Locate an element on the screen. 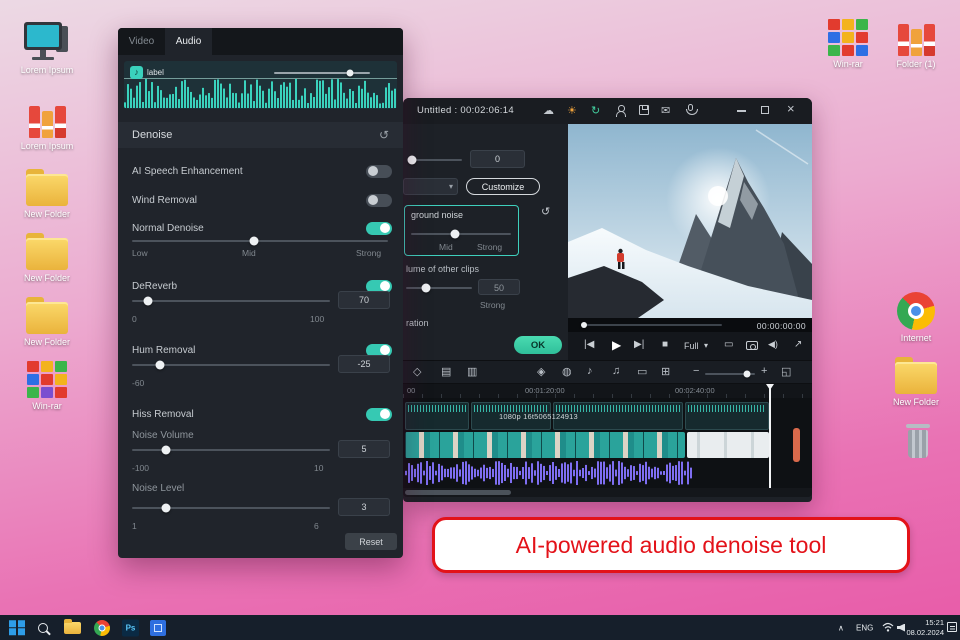 The image size is (960, 640). zoom-out-icon: − is located at coordinates (696, 371).